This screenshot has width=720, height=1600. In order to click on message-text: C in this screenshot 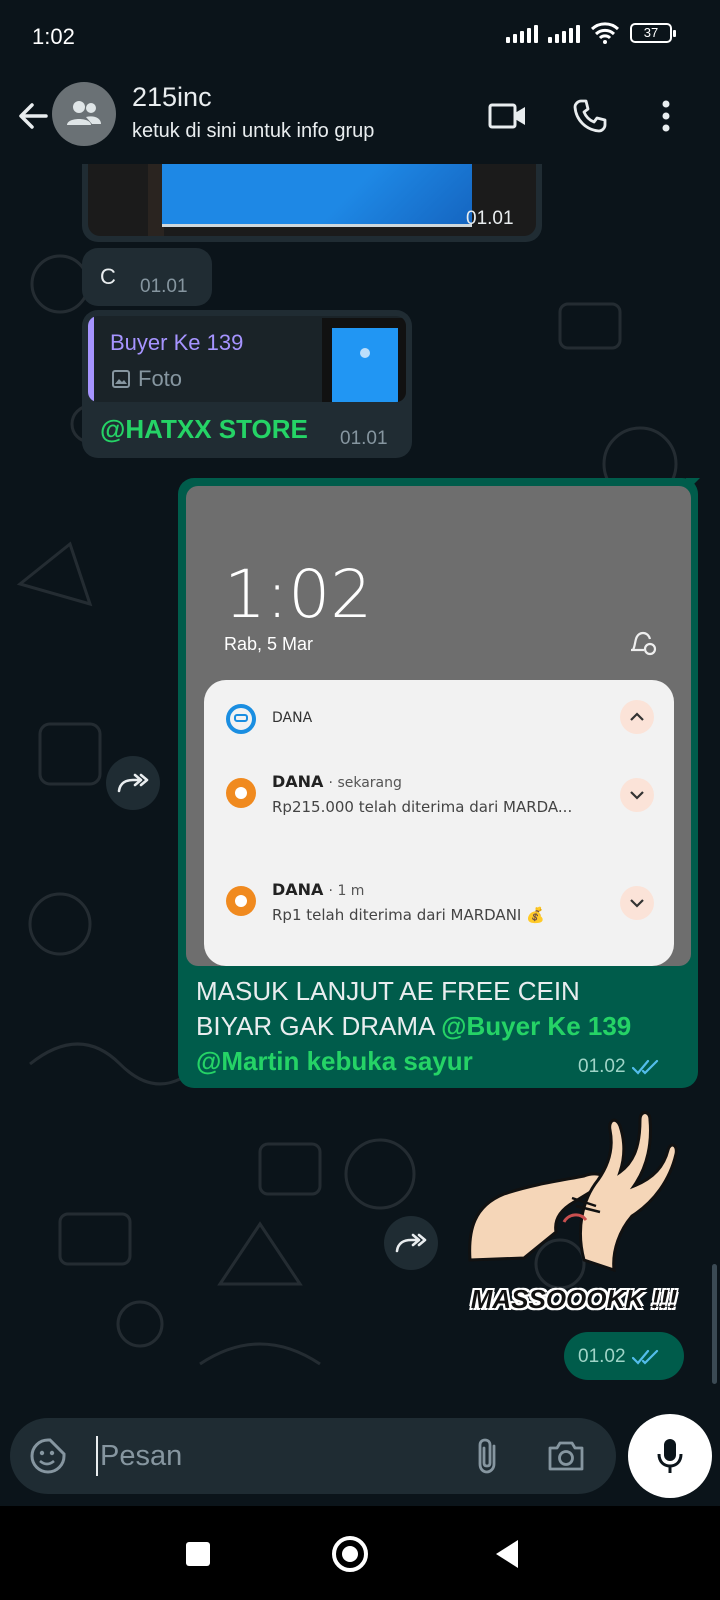, I will do `click(108, 276)`.